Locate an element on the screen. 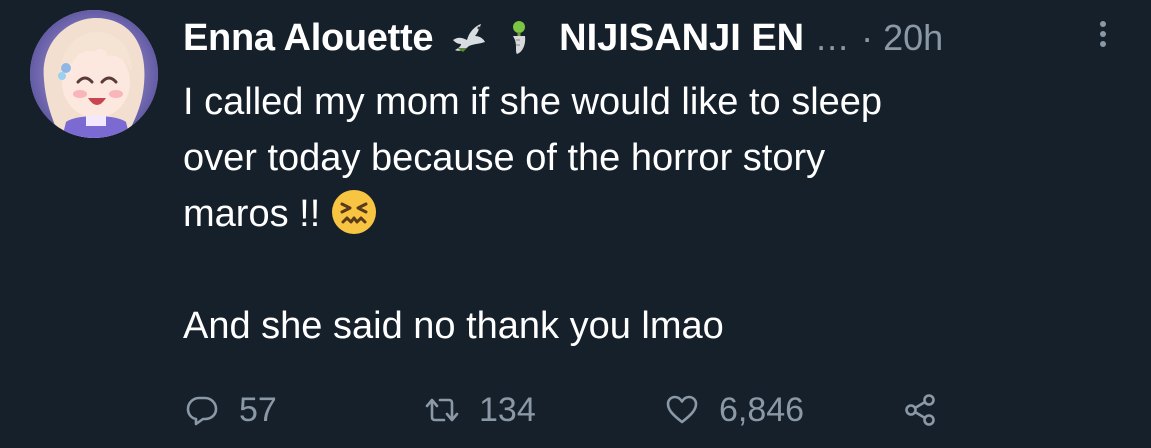 Image resolution: width=1151 pixels, height=448 pixels. confounded-face-emoji is located at coordinates (354, 212).